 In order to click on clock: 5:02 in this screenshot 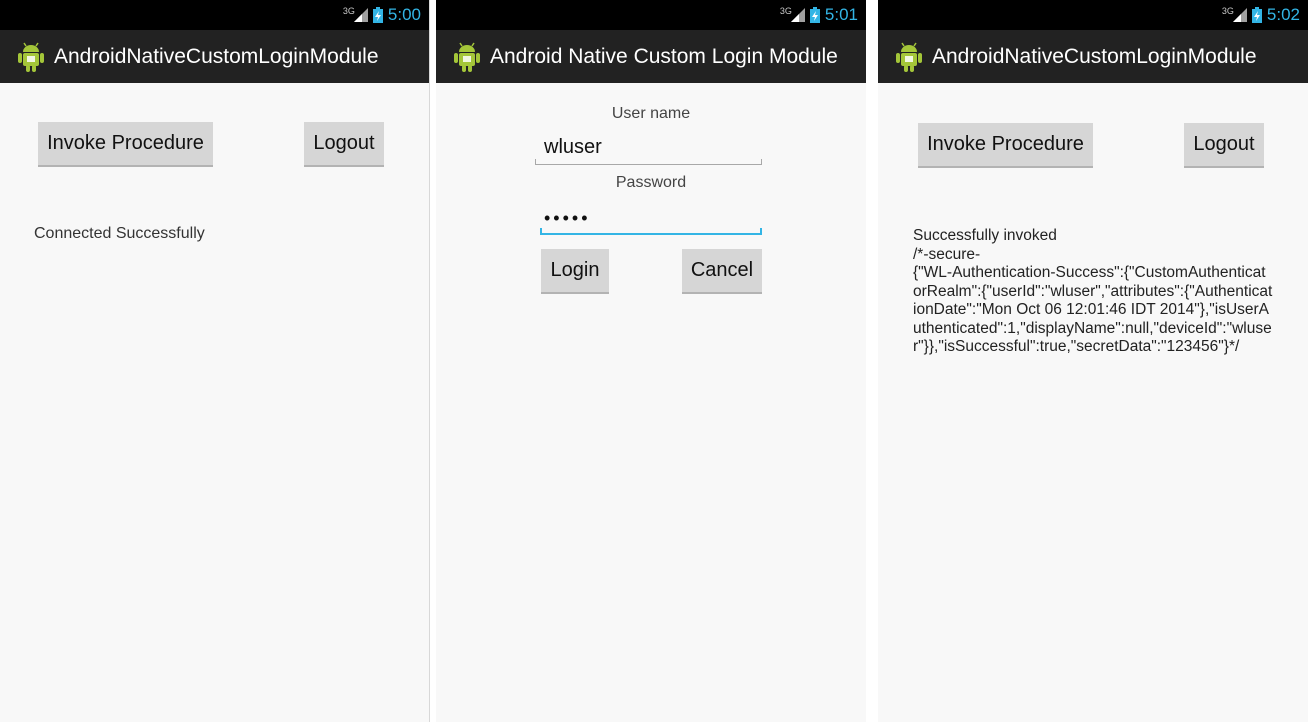, I will do `click(1283, 14)`.